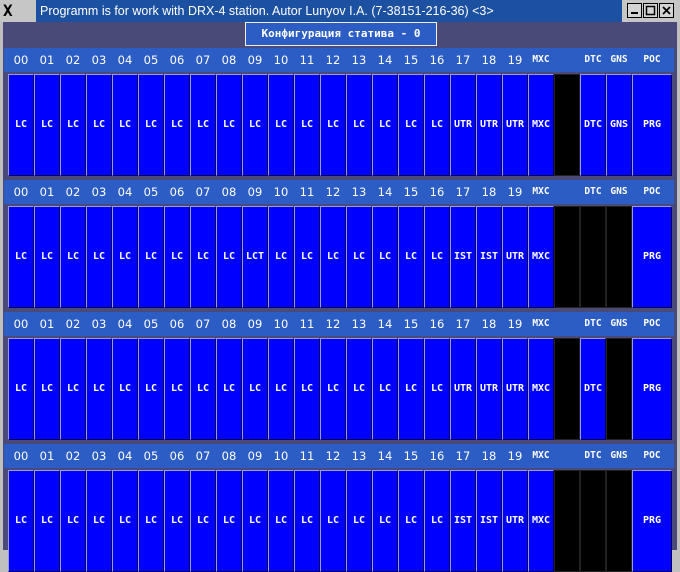  I want to click on config-title: Конфигурация статива - 0, so click(341, 34).